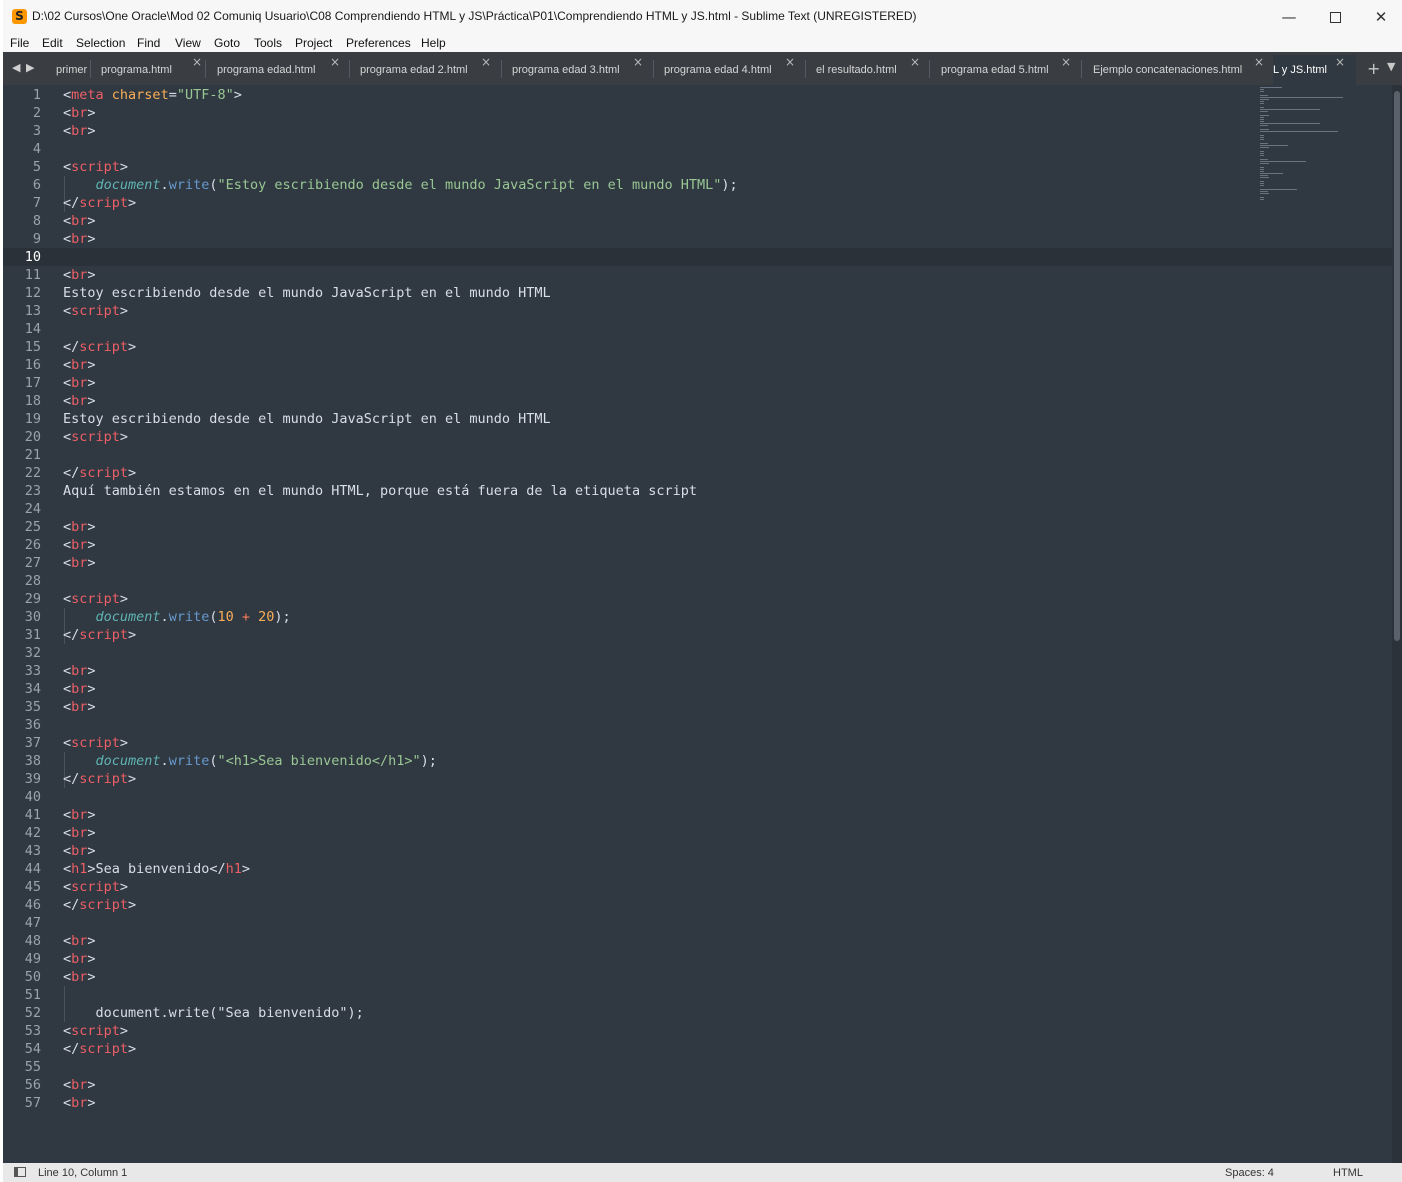 The image size is (1402, 1182). I want to click on minimize-icon: —, so click(1289, 17).